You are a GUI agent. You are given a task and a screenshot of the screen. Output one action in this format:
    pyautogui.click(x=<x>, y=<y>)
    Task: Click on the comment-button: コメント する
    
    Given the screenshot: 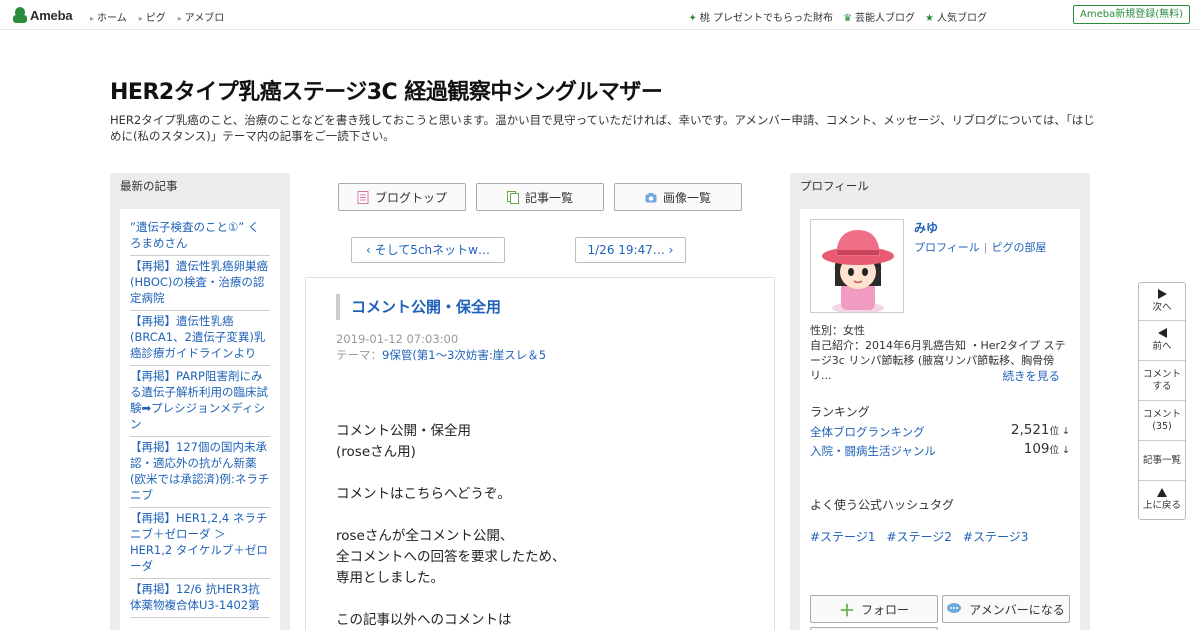 What is the action you would take?
    pyautogui.click(x=1162, y=381)
    